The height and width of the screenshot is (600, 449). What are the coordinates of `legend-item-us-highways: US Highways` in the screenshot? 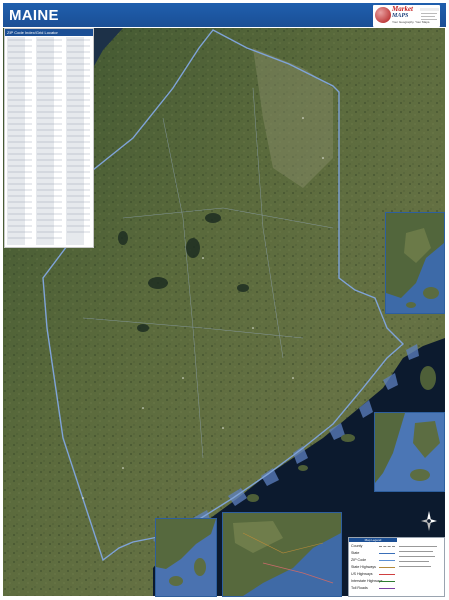 It's located at (362, 574).